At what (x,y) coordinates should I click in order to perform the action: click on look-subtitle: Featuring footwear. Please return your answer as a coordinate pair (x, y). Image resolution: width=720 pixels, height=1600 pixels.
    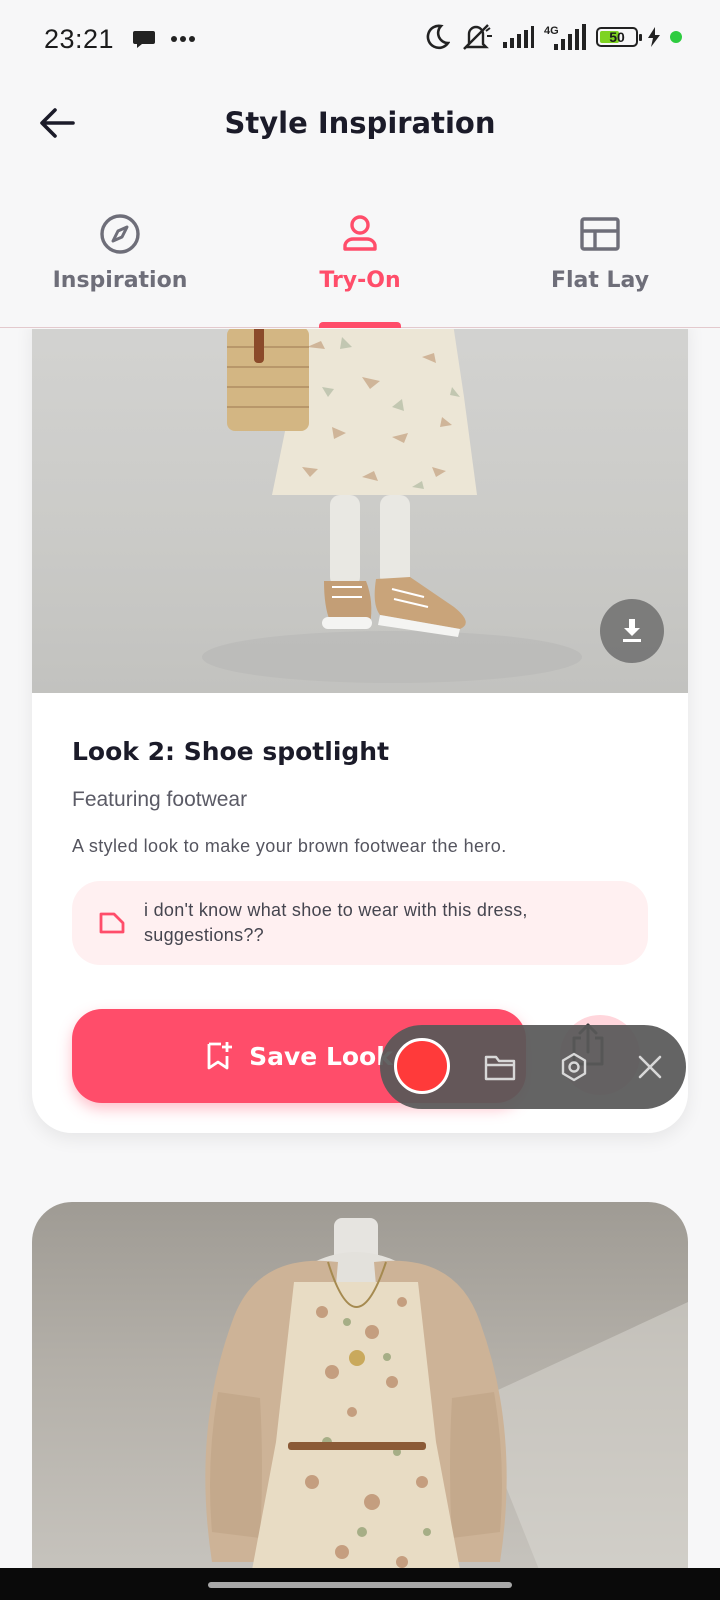
    Looking at the image, I should click on (160, 799).